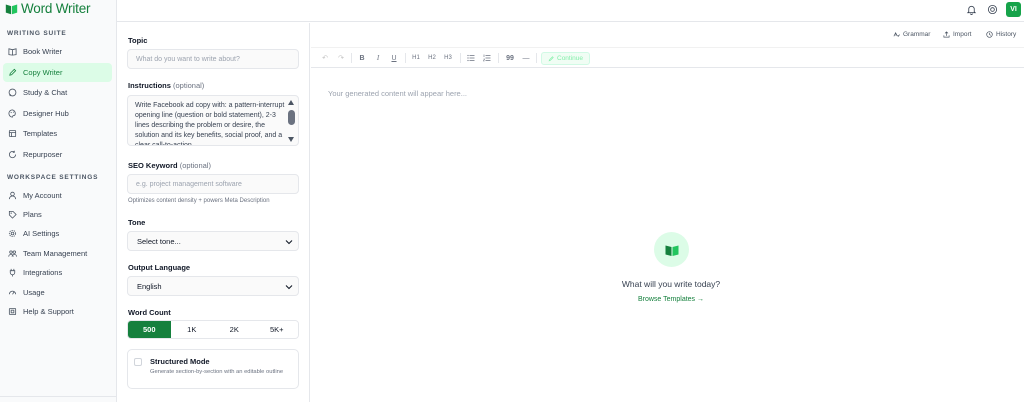  I want to click on sidebar-item-label: Designer Hub, so click(46, 113).